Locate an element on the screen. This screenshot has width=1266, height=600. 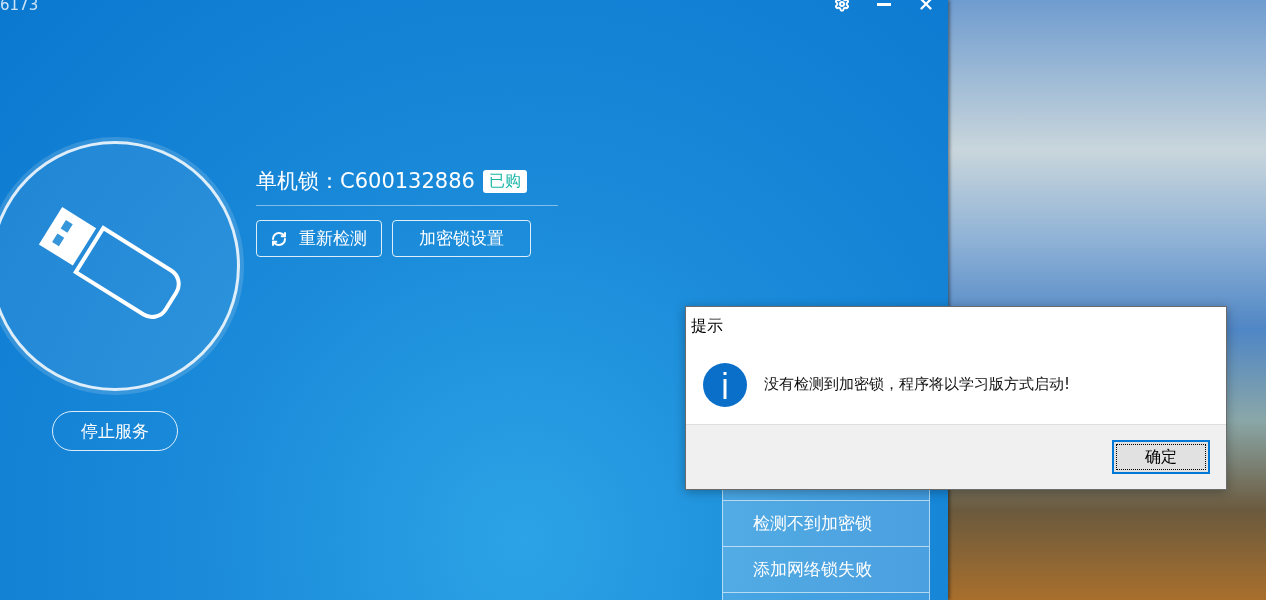
lock-settings-button: 加密锁设置 is located at coordinates (461, 238).